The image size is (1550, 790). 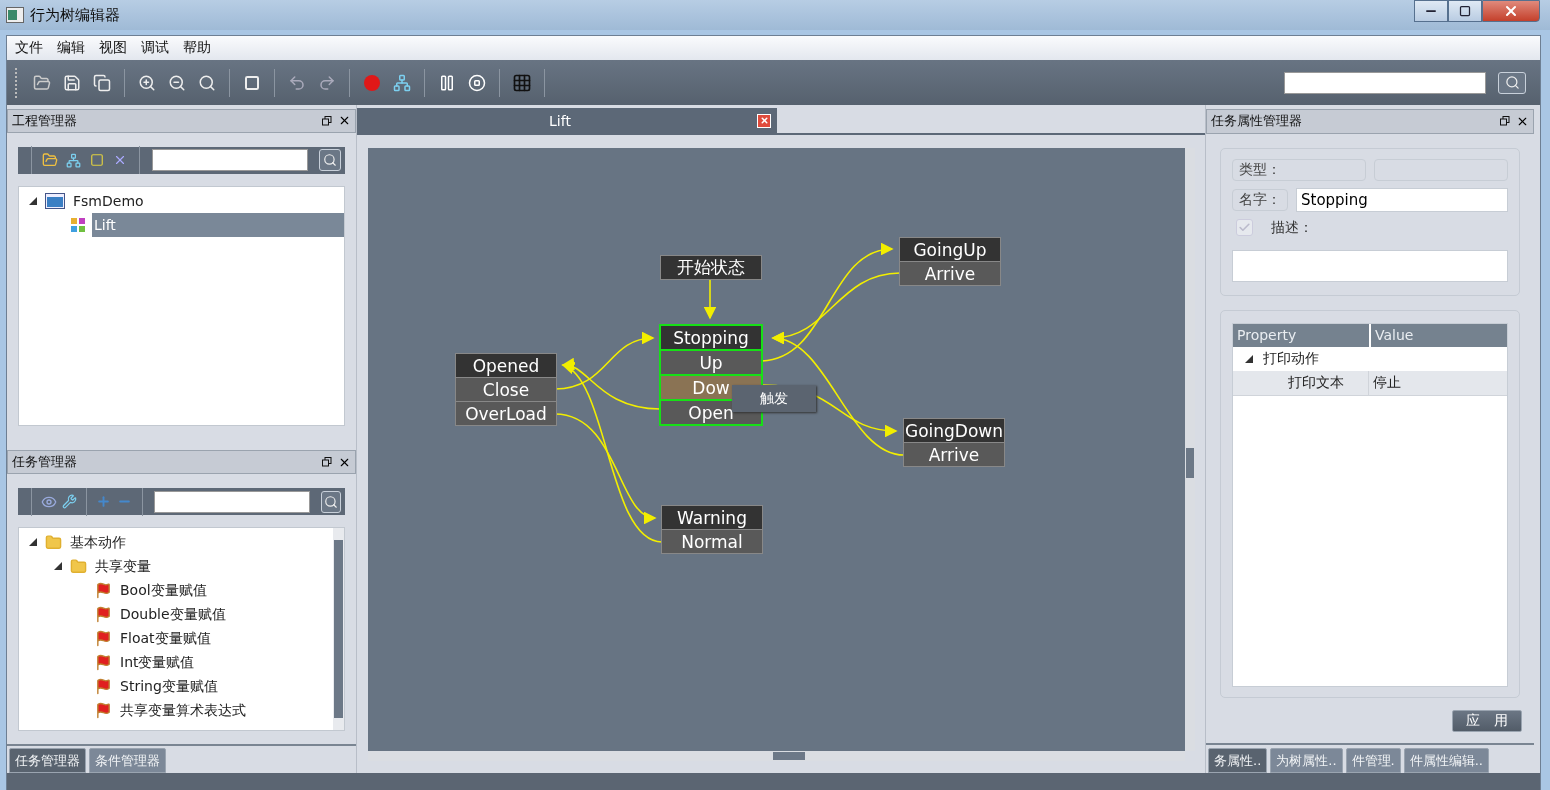 I want to click on state-node: Opened Close OverLoad, so click(x=506, y=389).